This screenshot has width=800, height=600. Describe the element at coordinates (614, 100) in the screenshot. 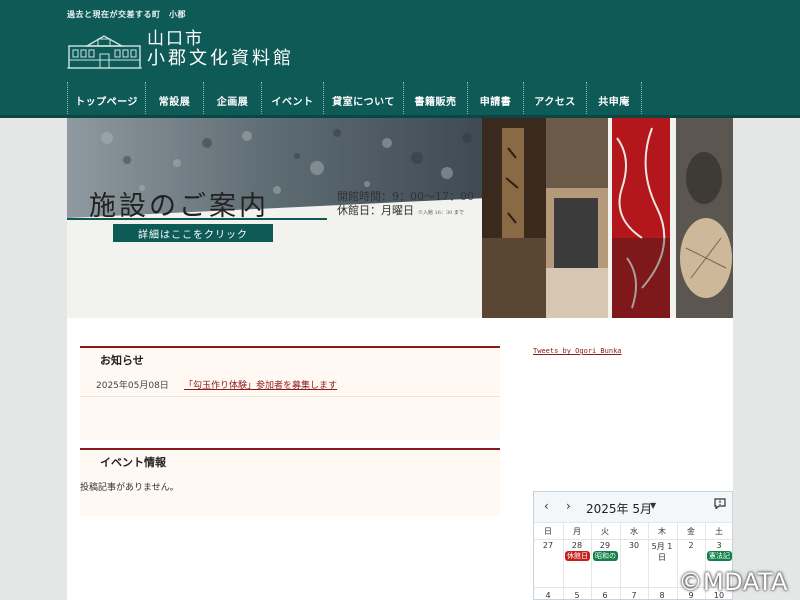

I see `nav-item-8: 共申庵` at that location.